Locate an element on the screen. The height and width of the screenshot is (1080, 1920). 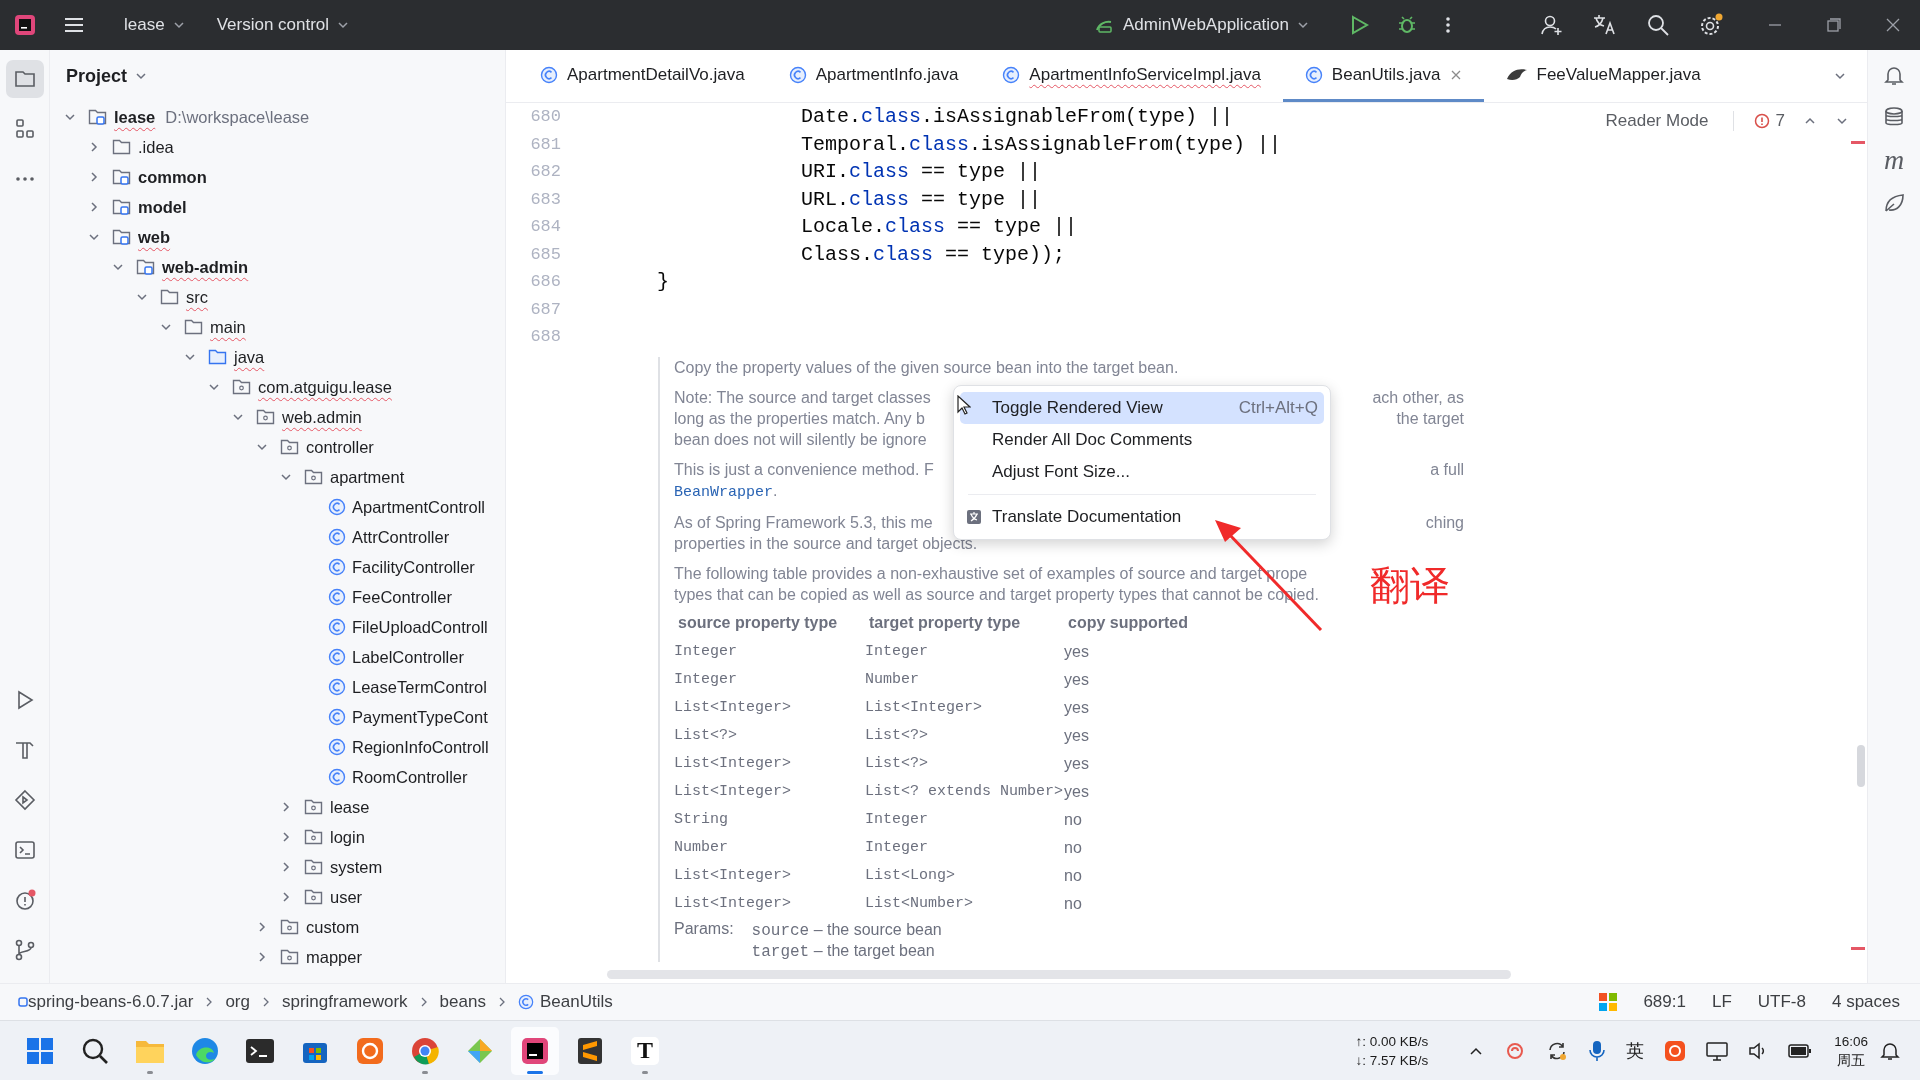
tree-item: web-admin is located at coordinates (205, 267).